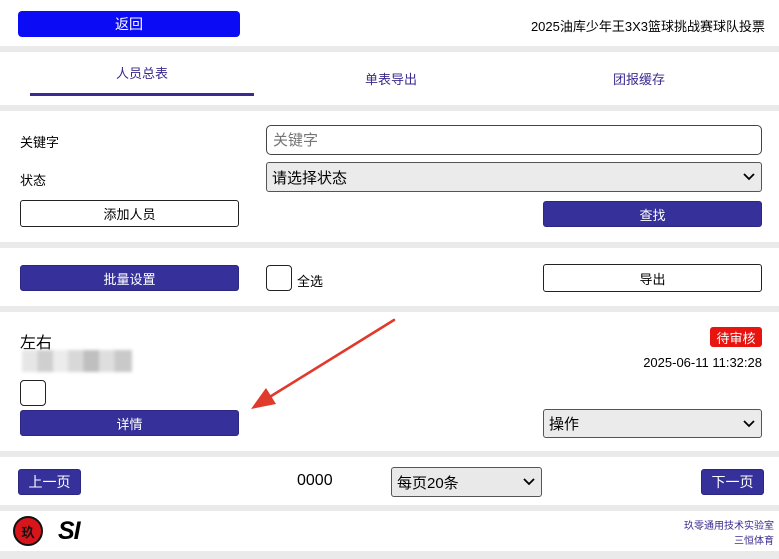 The height and width of the screenshot is (559, 779). Describe the element at coordinates (702, 362) in the screenshot. I see `record-timestamp: 2025-06-11 11:32:28` at that location.